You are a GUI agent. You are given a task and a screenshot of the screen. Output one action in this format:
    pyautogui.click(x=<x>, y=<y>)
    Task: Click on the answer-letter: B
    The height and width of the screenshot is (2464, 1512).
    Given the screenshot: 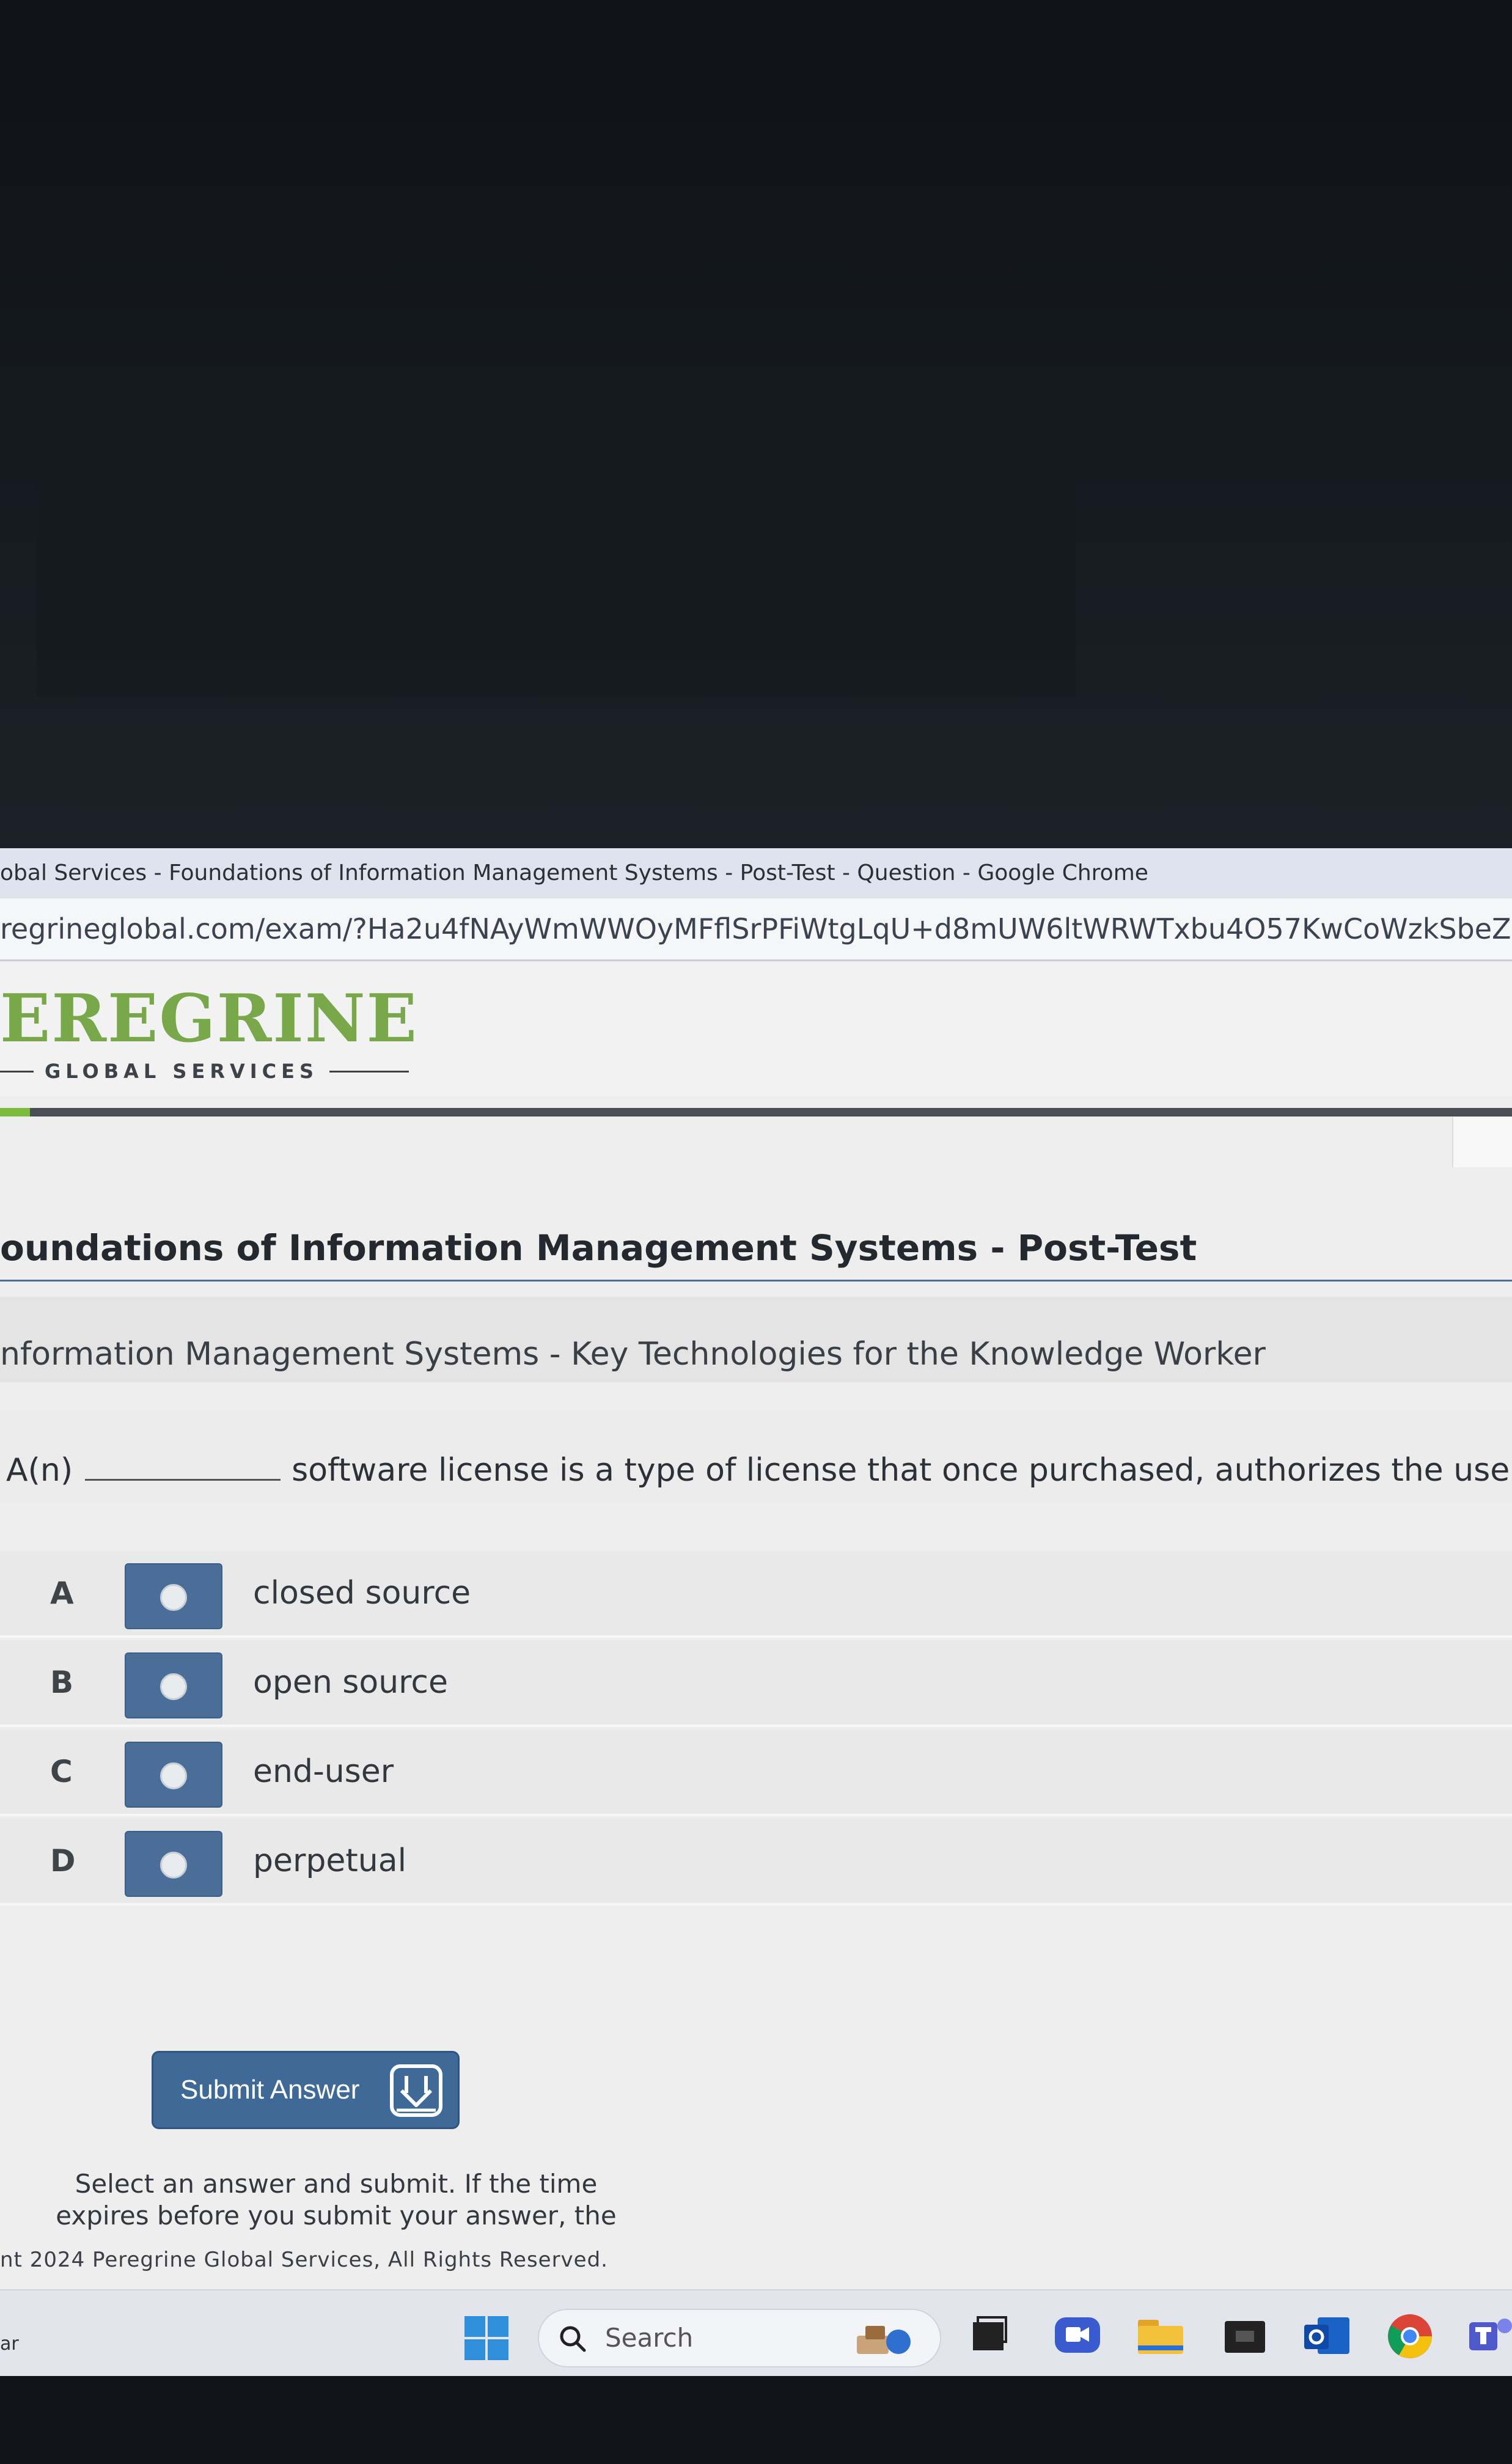 What is the action you would take?
    pyautogui.click(x=62, y=1683)
    